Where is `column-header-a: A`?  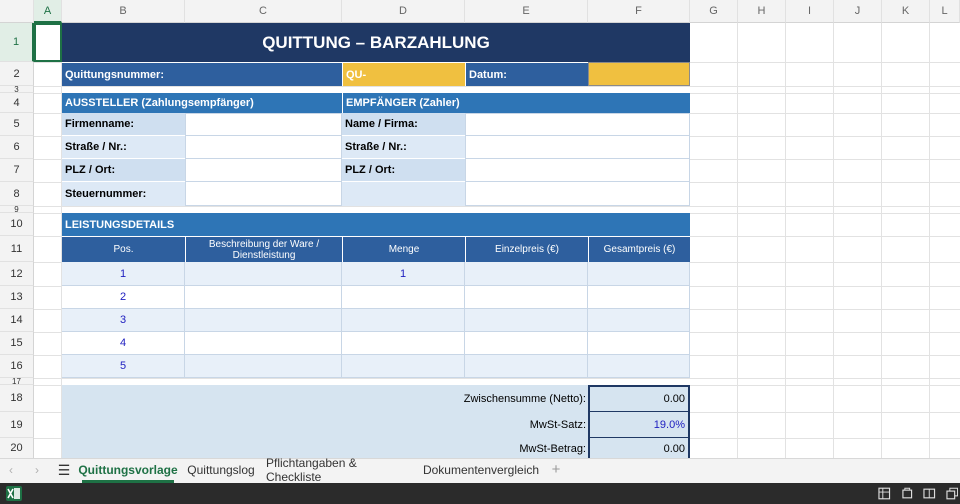 column-header-a: A is located at coordinates (48, 11).